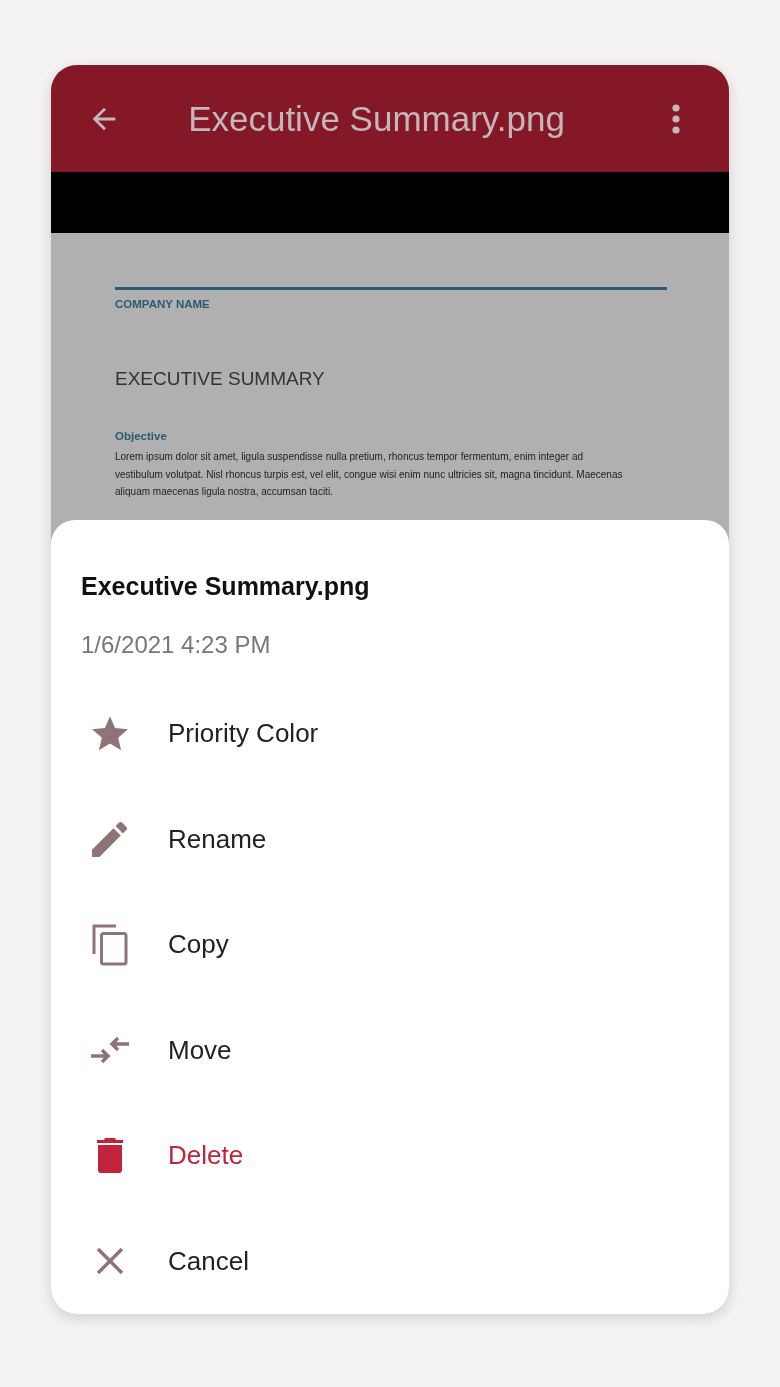 This screenshot has height=1387, width=780. I want to click on company-name: COMPANY NAME, so click(163, 304).